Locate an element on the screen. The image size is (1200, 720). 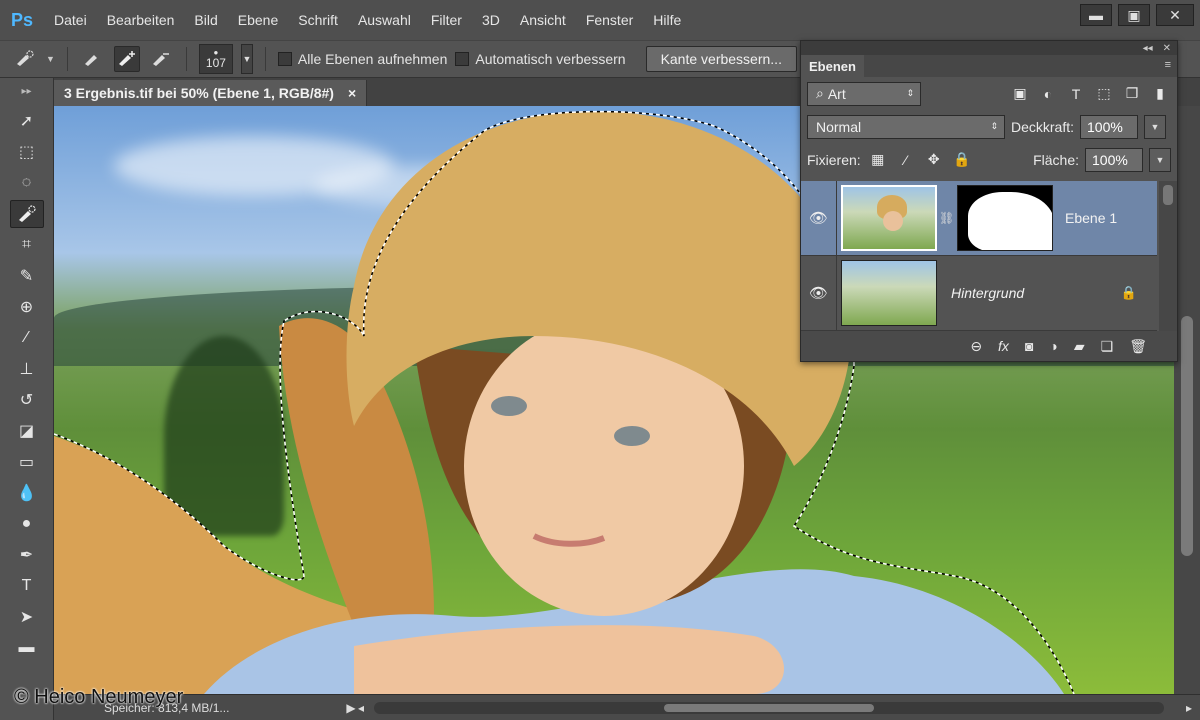
marquee-tool-icon: ⬚ is located at coordinates (27, 152).